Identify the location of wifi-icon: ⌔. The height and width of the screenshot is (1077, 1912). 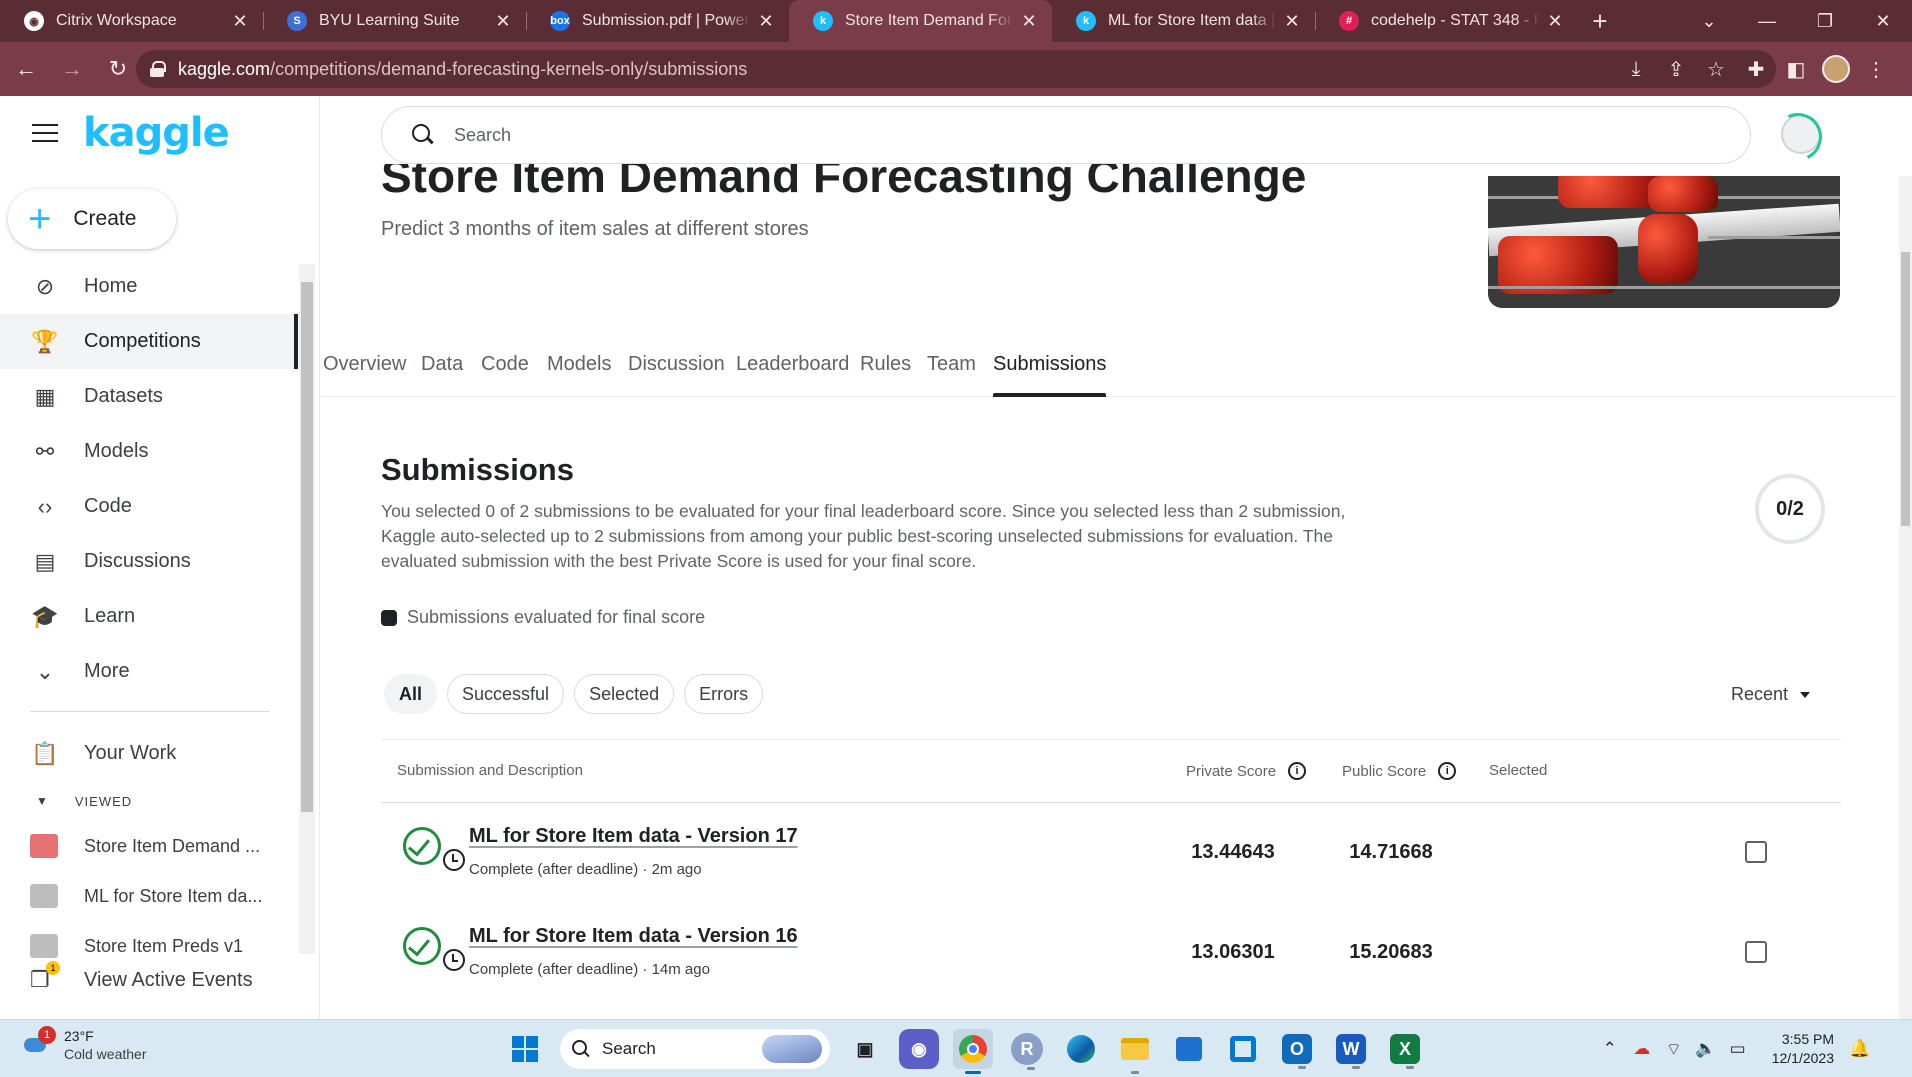
(1674, 1049).